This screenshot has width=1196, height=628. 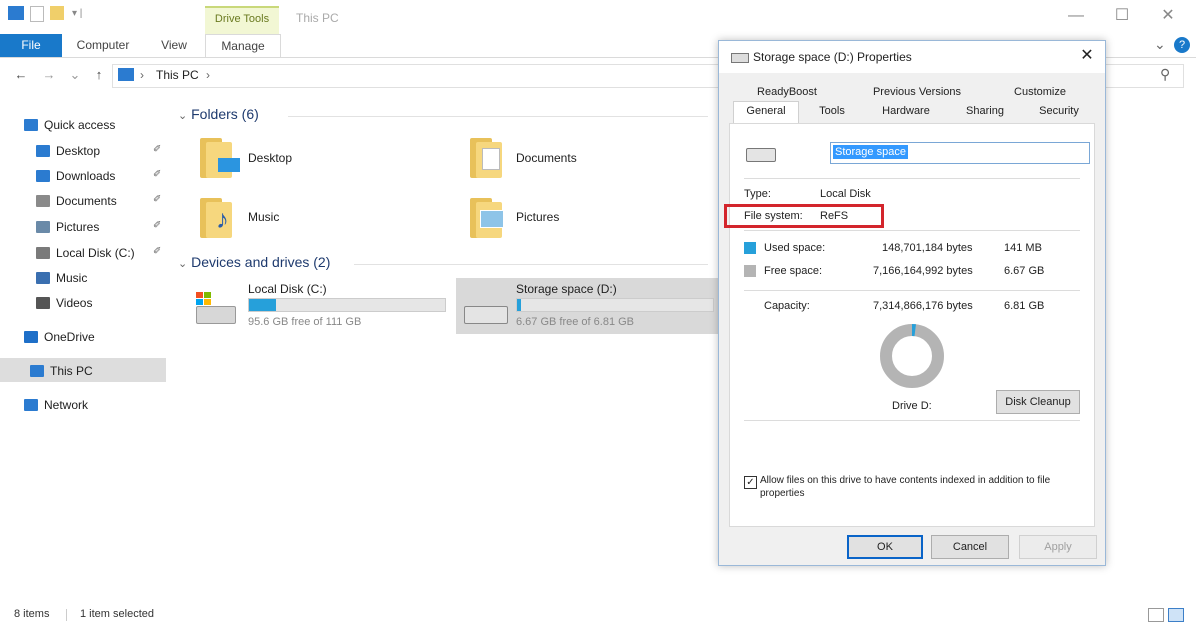 I want to click on capacity-size: 6.81 GB, so click(x=1024, y=306).